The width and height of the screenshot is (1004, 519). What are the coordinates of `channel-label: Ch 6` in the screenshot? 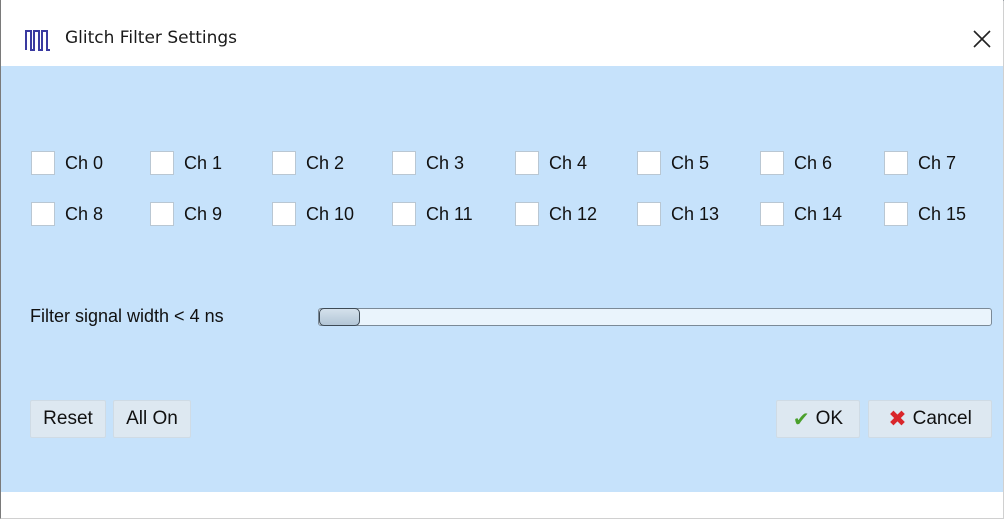 It's located at (813, 162).